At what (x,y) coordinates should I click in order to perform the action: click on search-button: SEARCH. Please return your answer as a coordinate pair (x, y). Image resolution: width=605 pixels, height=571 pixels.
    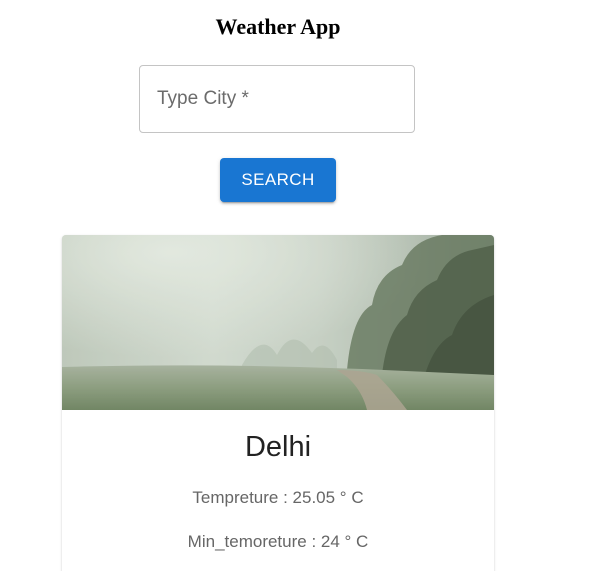
    Looking at the image, I should click on (278, 180).